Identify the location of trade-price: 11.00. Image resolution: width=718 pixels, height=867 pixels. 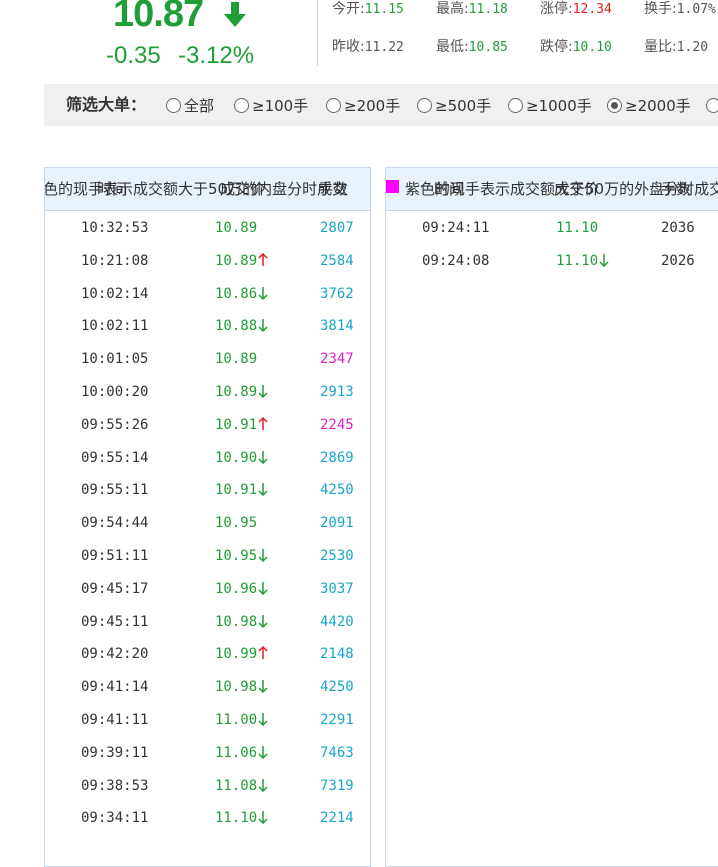
(241, 720).